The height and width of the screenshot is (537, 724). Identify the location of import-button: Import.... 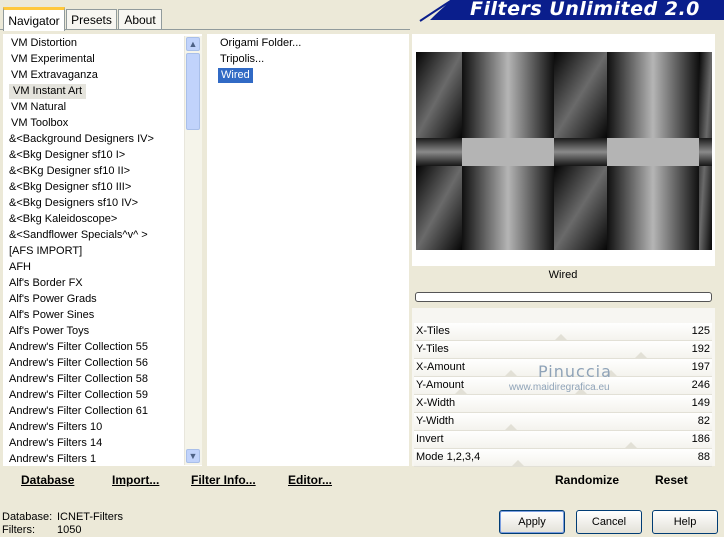
(135, 480).